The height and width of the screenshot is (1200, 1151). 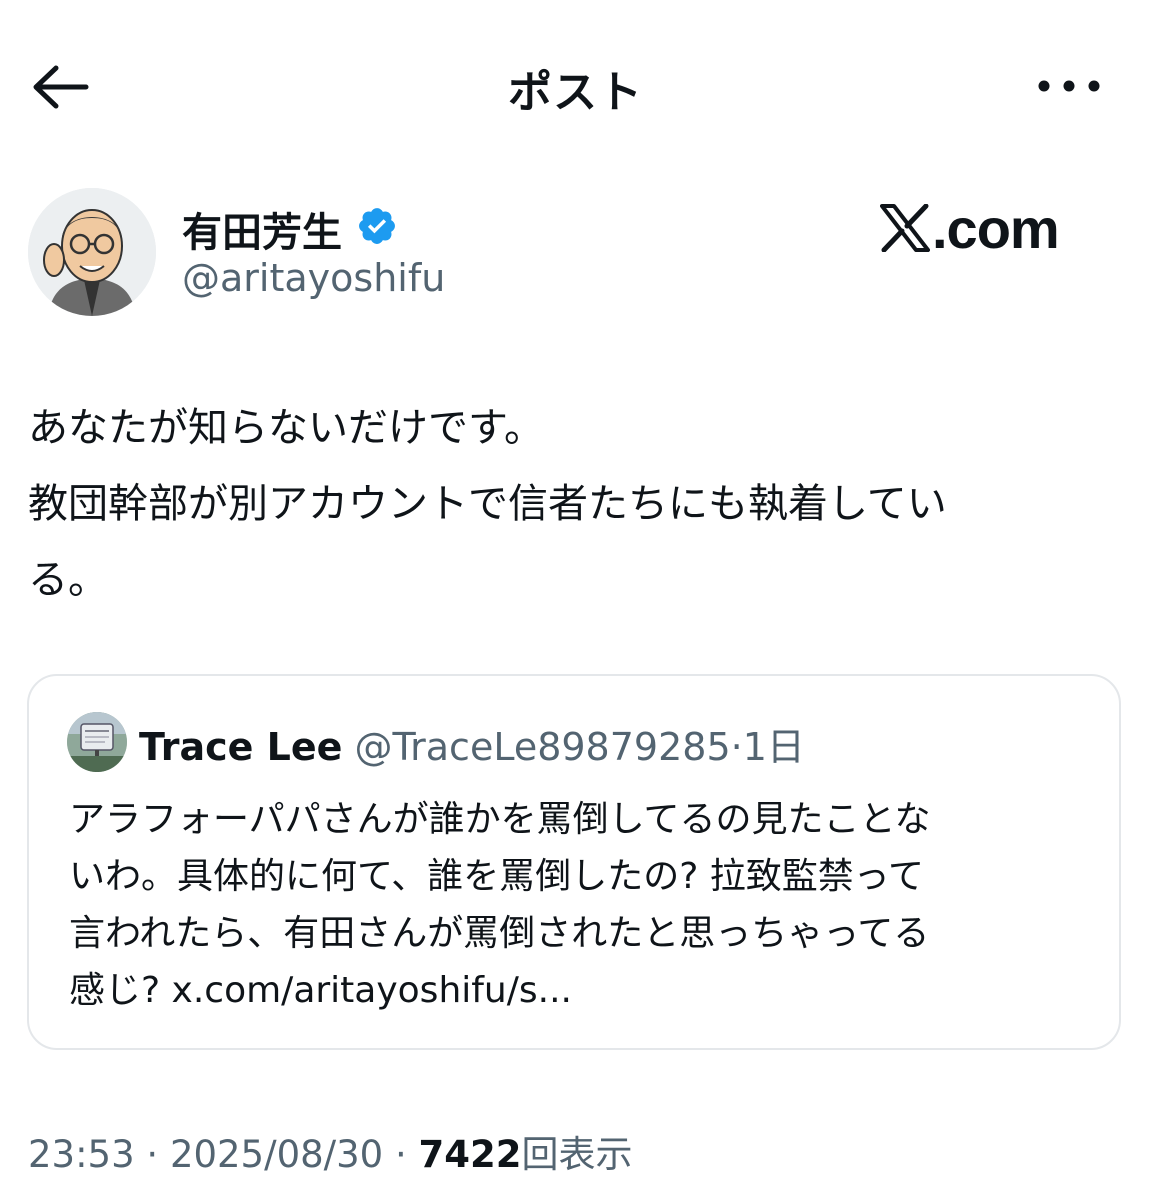 What do you see at coordinates (774, 747) in the screenshot?
I see `quoted-post-age: 1日` at bounding box center [774, 747].